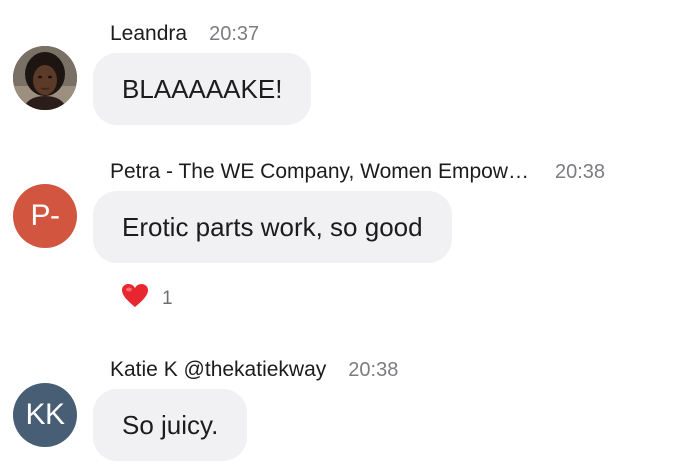 The image size is (697, 468). What do you see at coordinates (218, 370) in the screenshot?
I see `sender-name: Katie K @thekatiekway` at bounding box center [218, 370].